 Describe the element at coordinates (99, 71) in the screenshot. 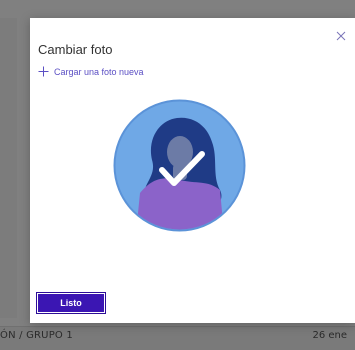

I see `upload-new-photo-label: Cargar una foto nueva` at that location.